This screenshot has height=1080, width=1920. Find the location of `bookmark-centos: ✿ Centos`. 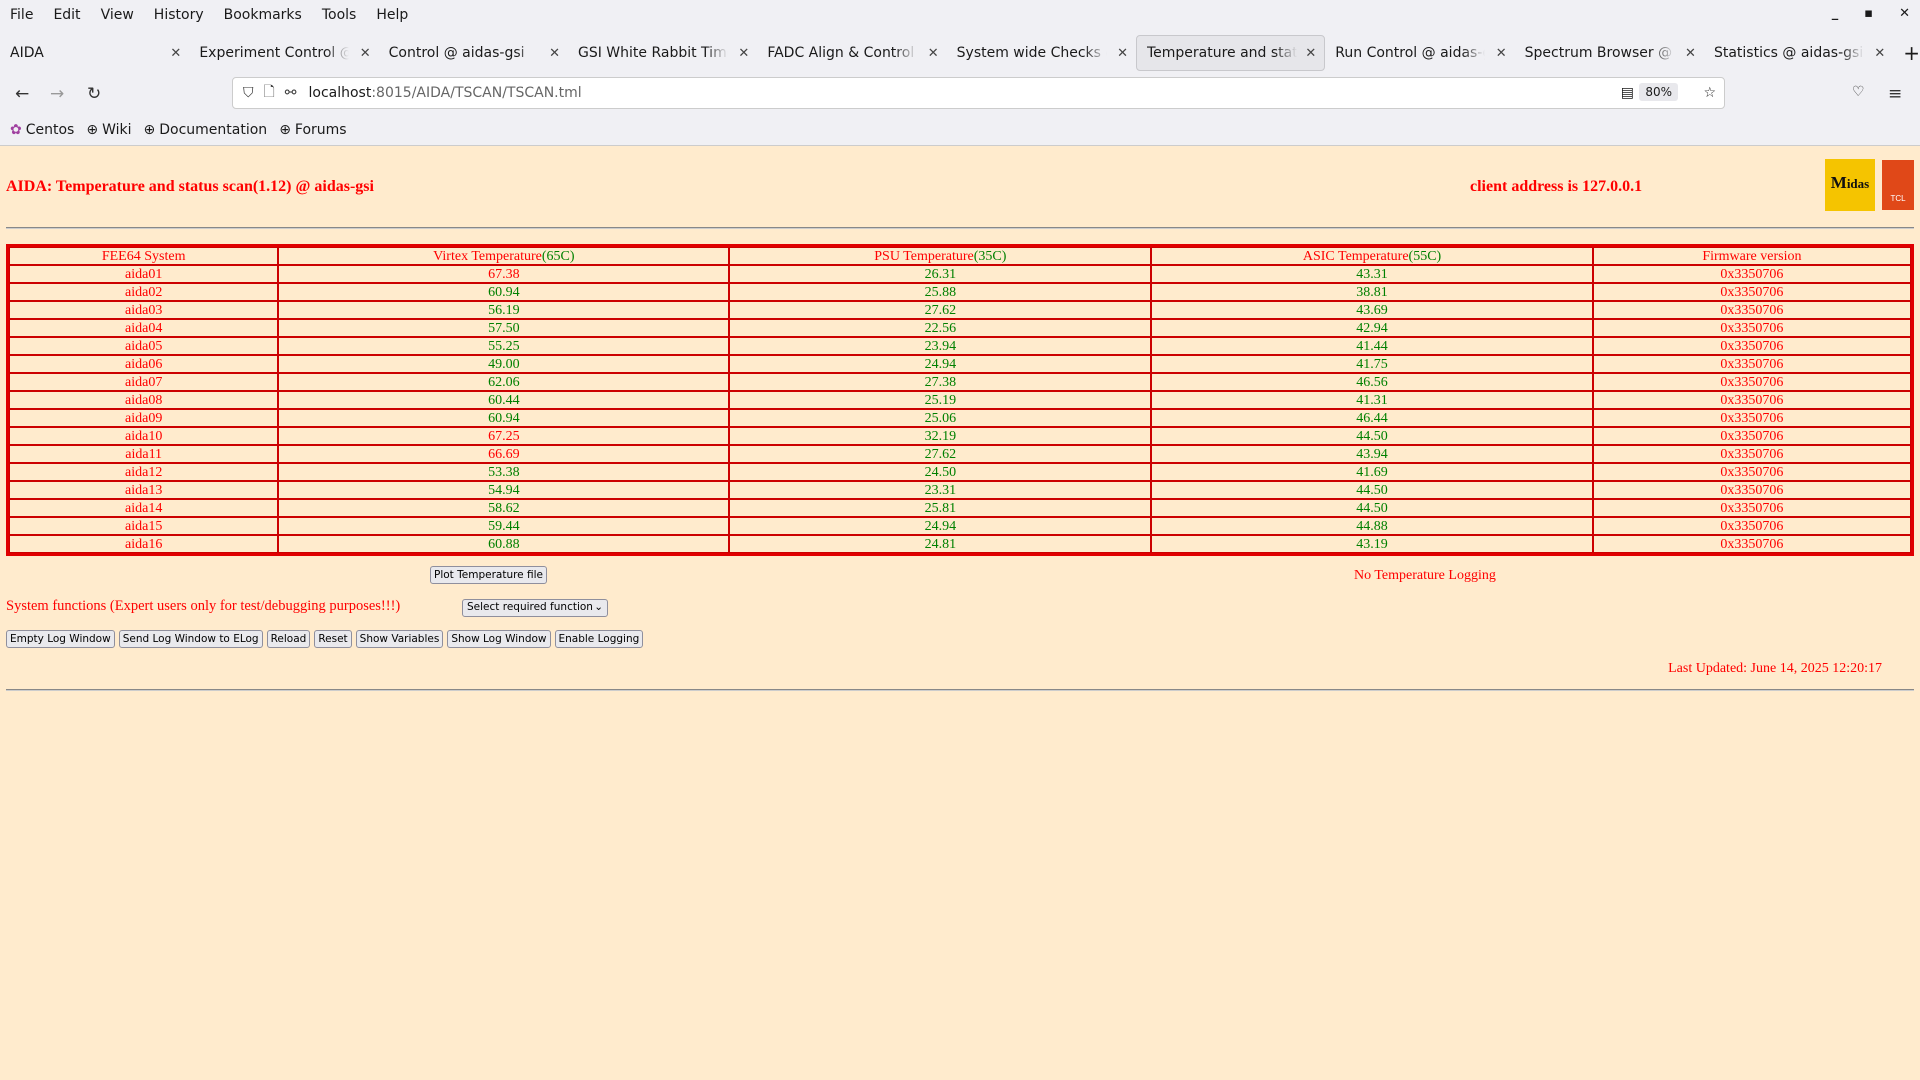

bookmark-centos: ✿ Centos is located at coordinates (42, 130).